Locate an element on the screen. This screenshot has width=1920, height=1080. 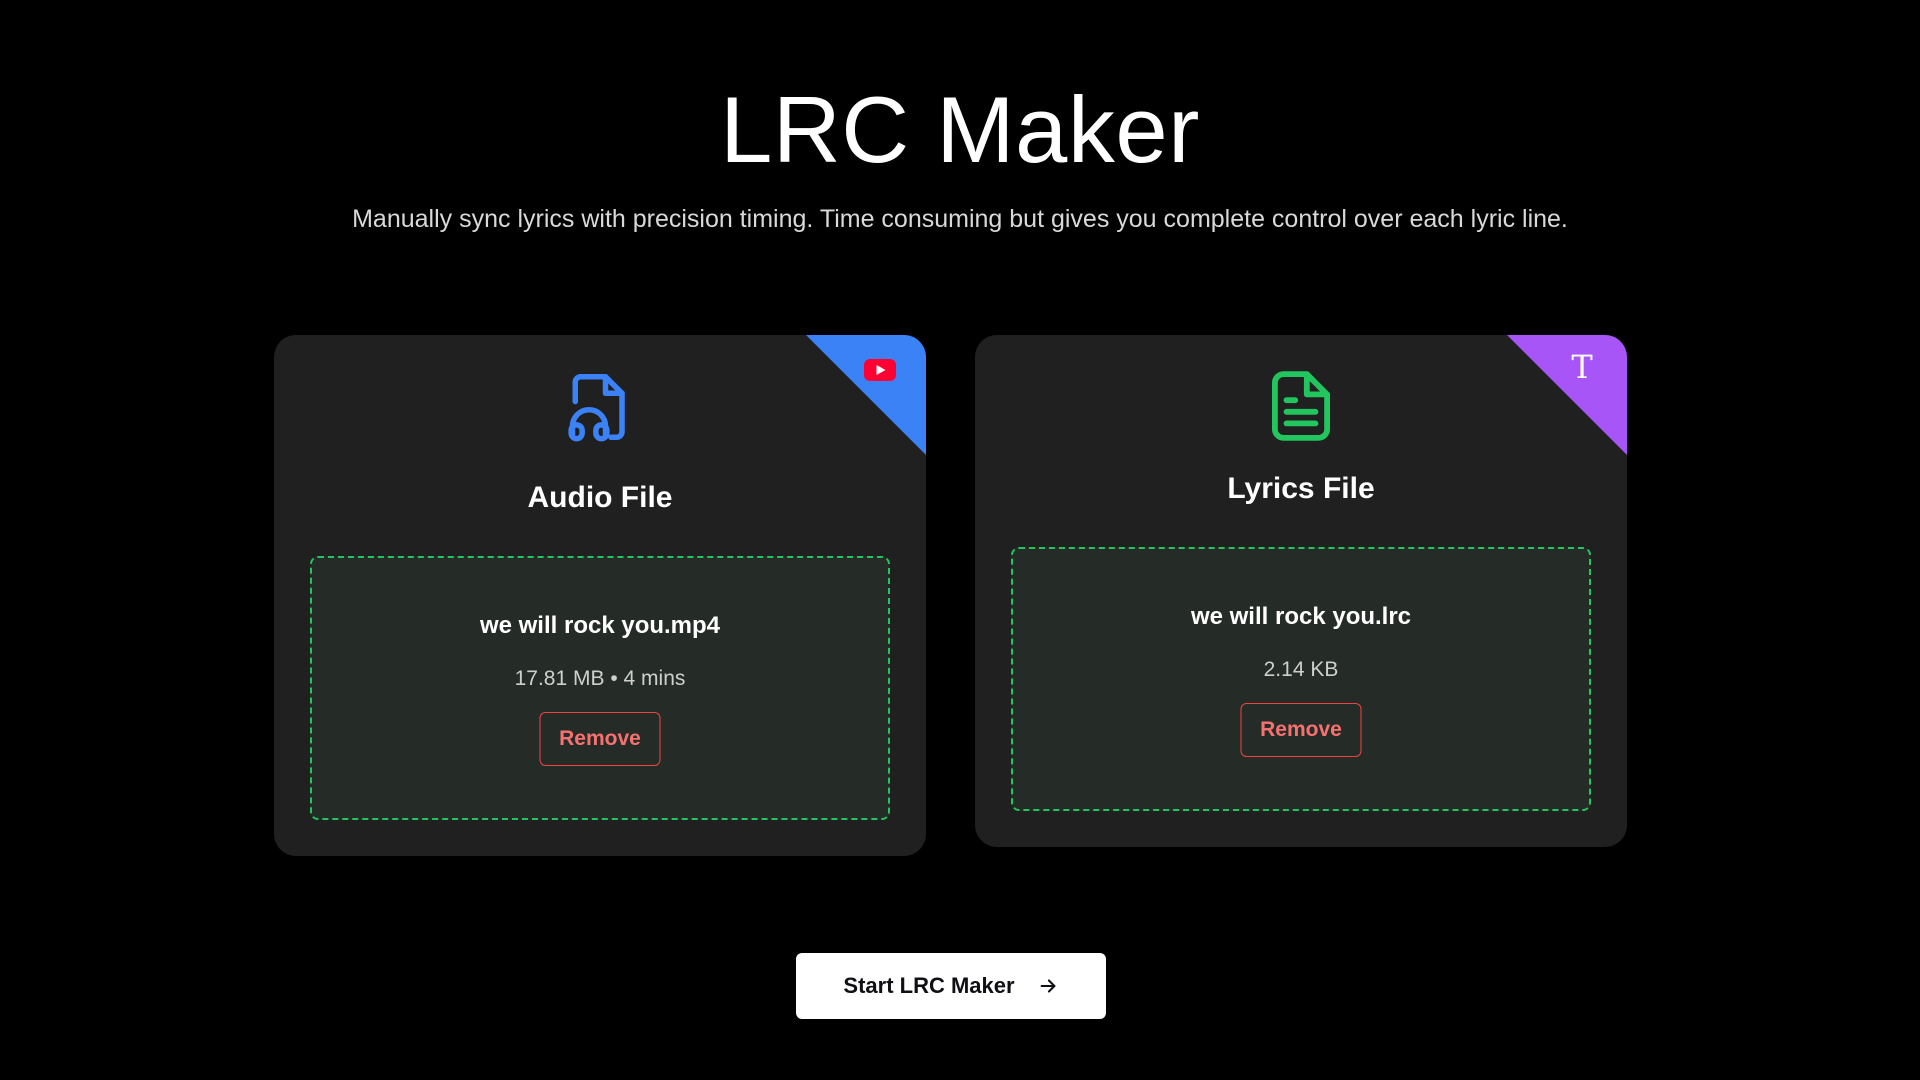
audio-card-title: Audio File is located at coordinates (600, 497).